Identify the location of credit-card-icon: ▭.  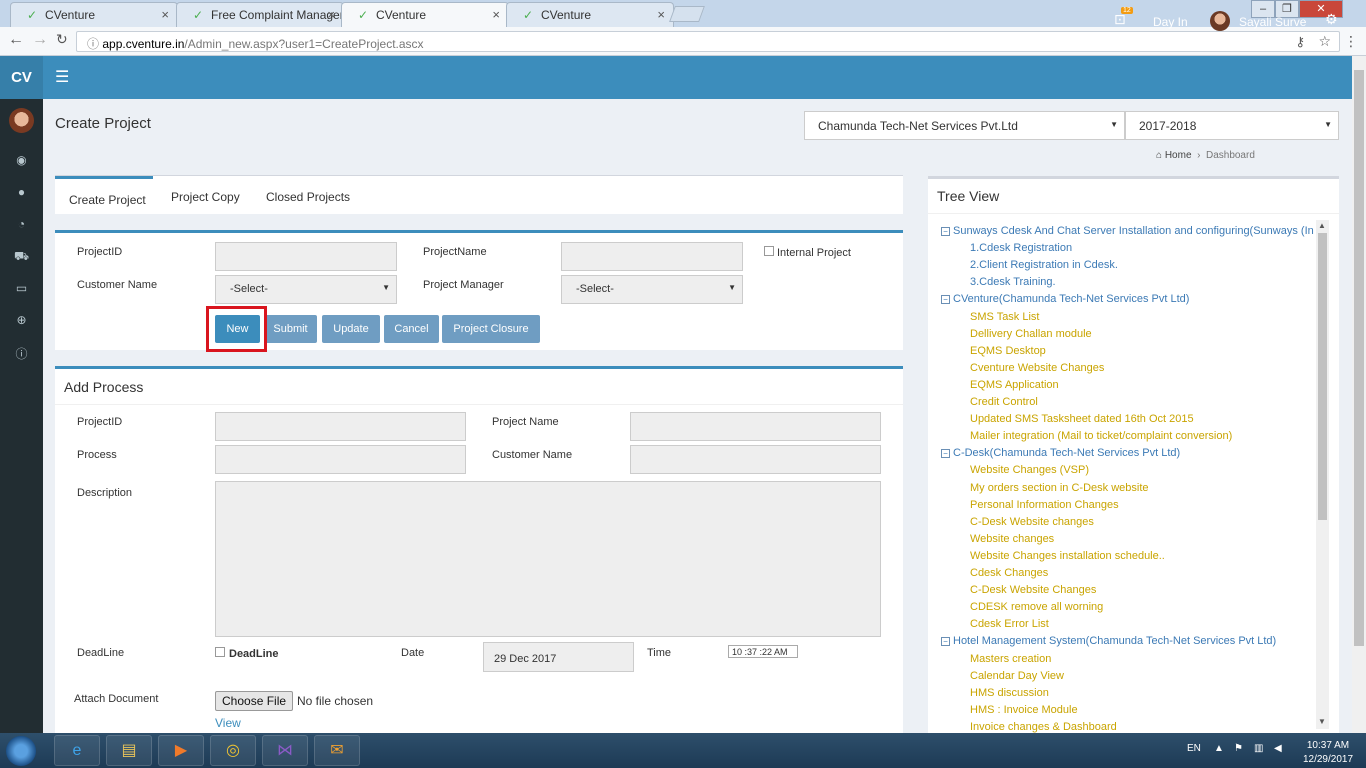
(21, 288).